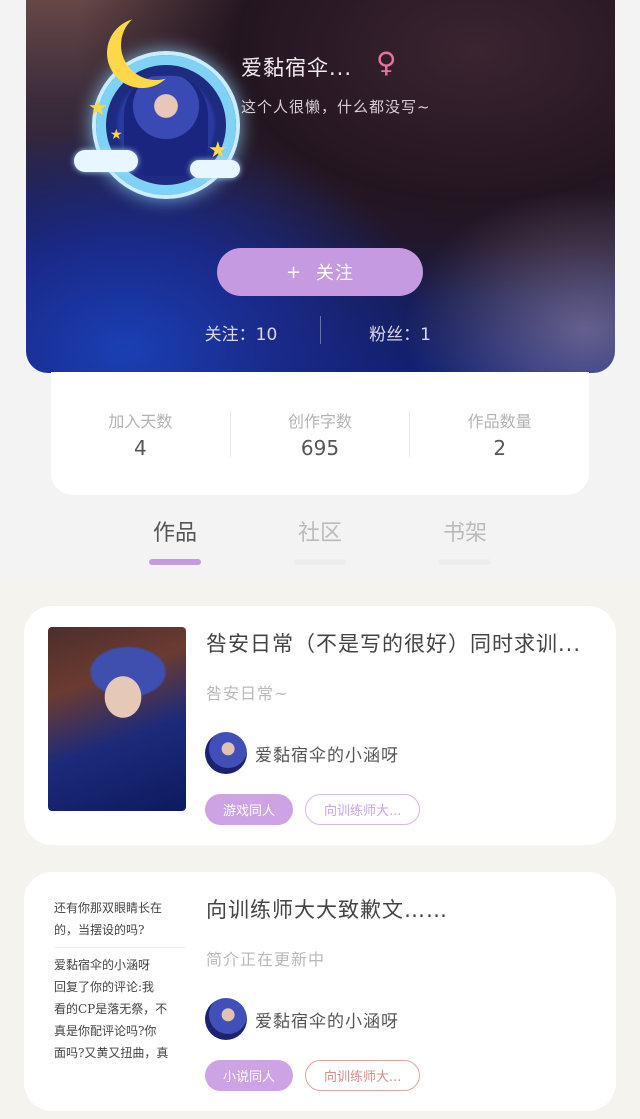 The image size is (640, 1119). I want to click on tab-label: 书架, so click(464, 533).